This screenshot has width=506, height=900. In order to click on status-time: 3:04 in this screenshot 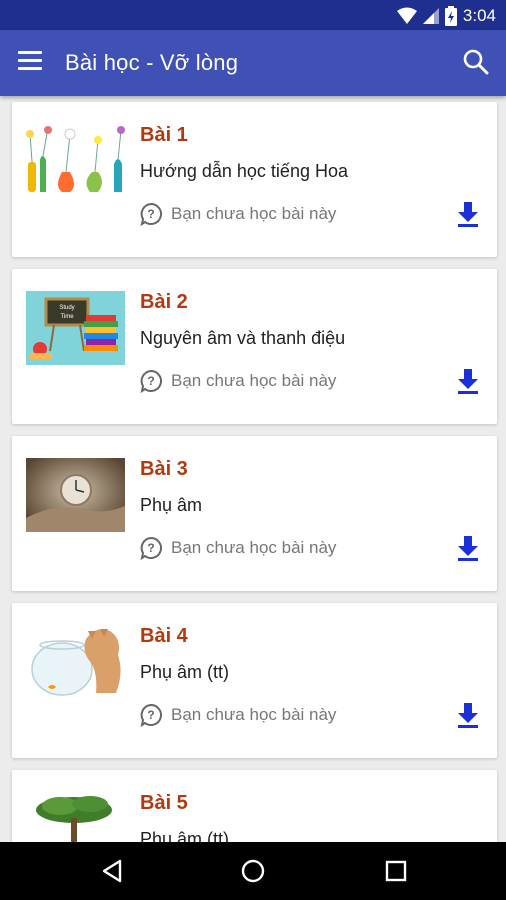, I will do `click(479, 15)`.